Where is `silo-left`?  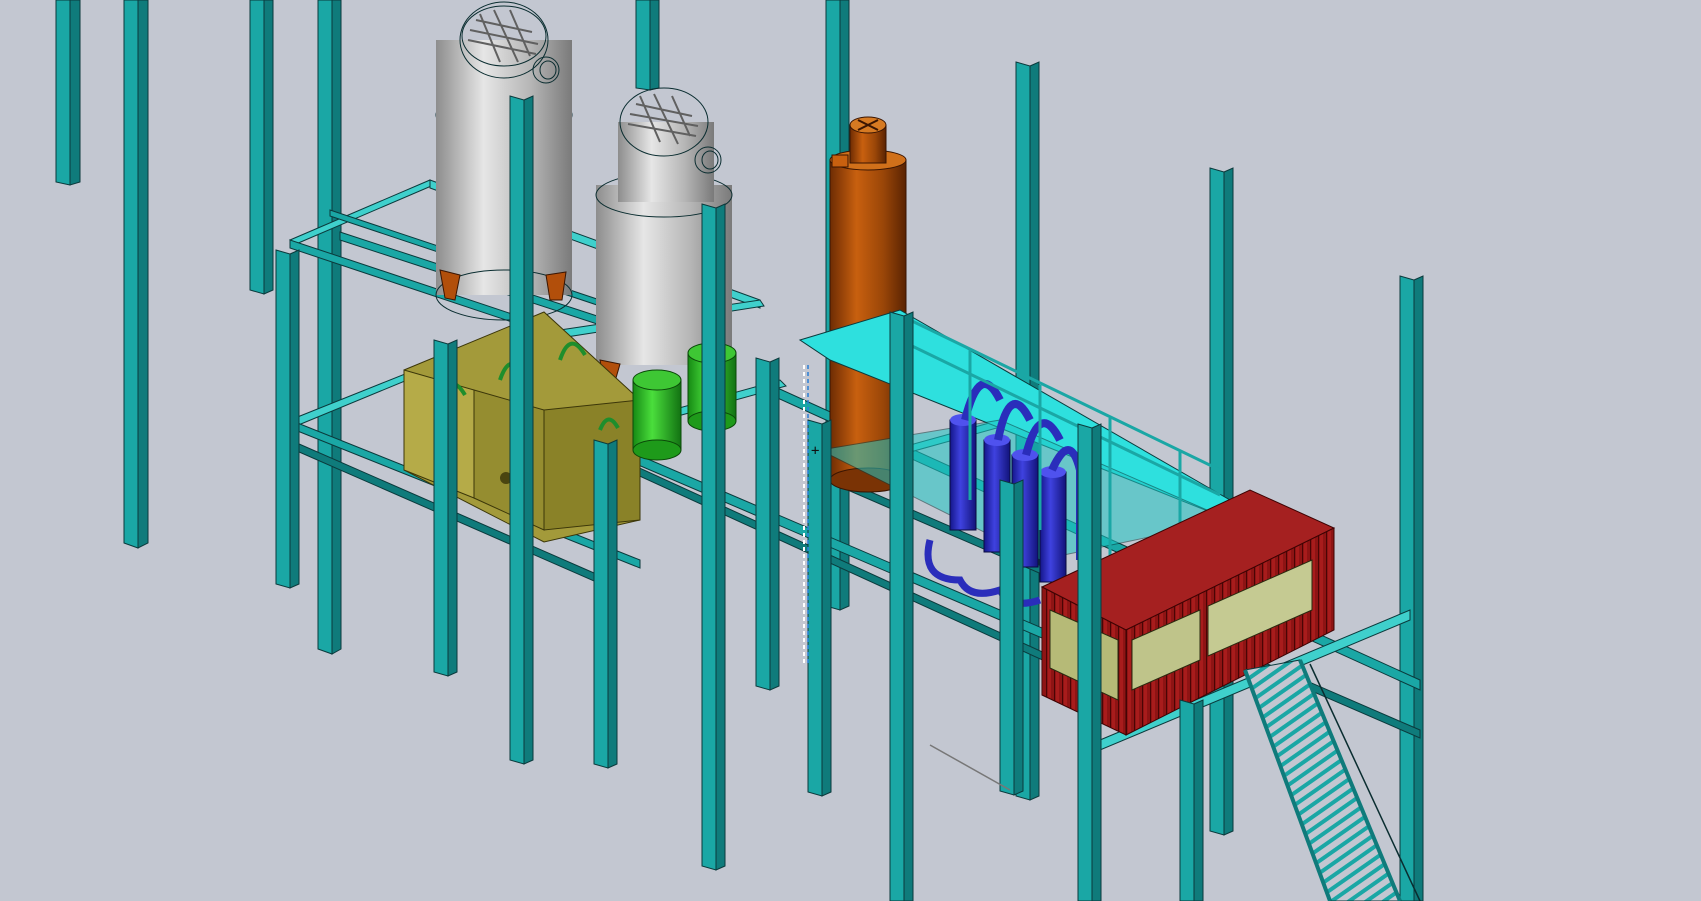 silo-left is located at coordinates (504, 161).